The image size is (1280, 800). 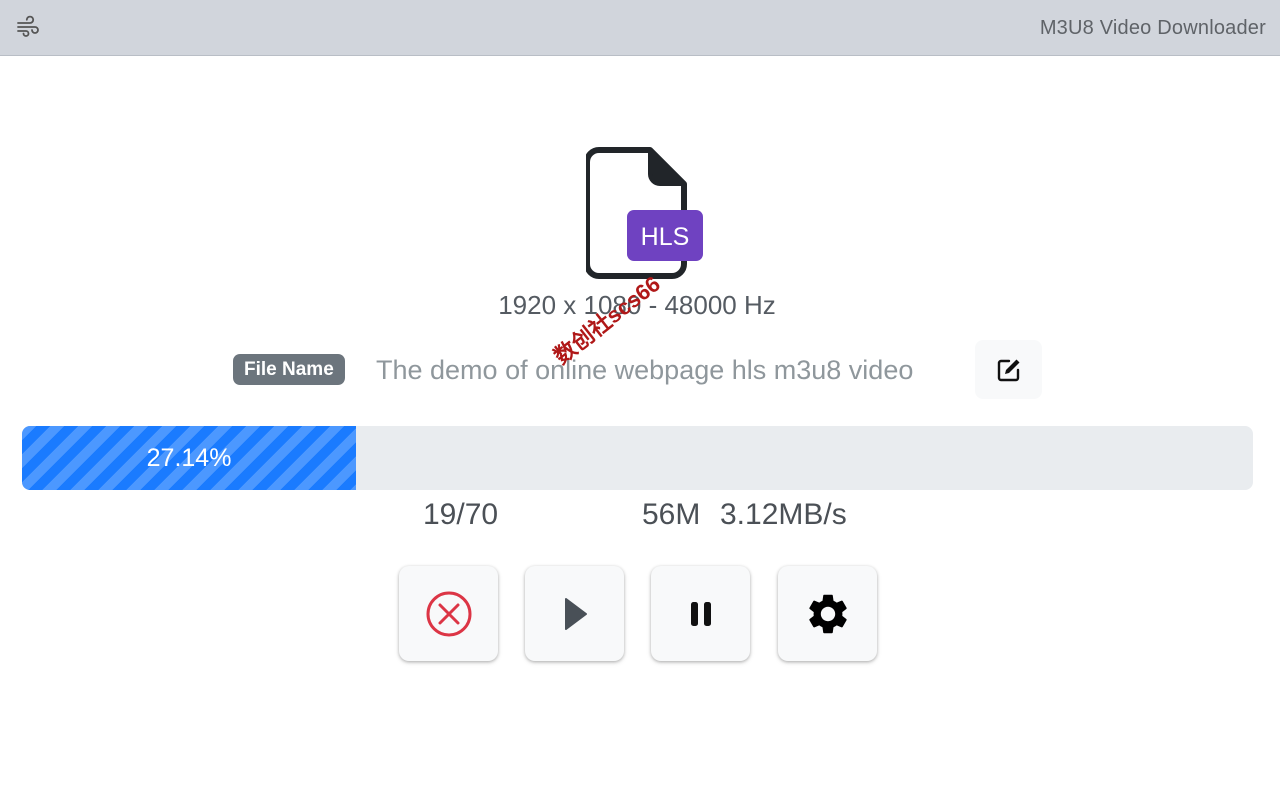 I want to click on play-button, so click(x=574, y=613).